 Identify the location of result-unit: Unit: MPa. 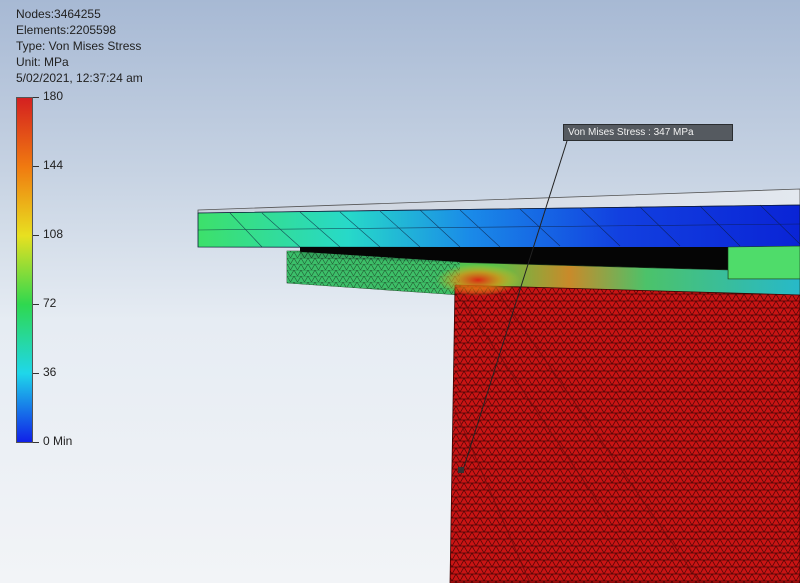
(42, 62).